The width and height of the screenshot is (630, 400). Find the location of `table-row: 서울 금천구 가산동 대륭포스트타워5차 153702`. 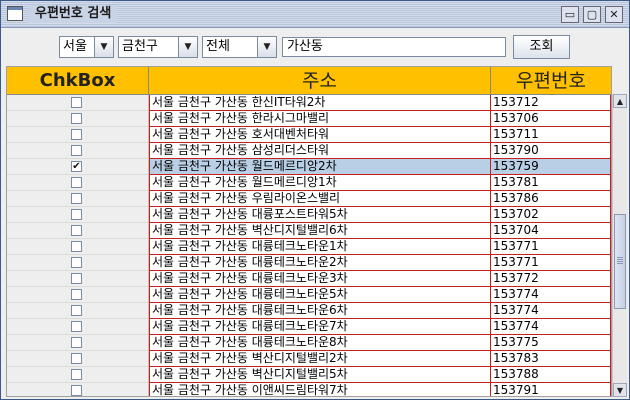

table-row: 서울 금천구 가산동 대륭포스트타워5차 153702 is located at coordinates (309, 215).